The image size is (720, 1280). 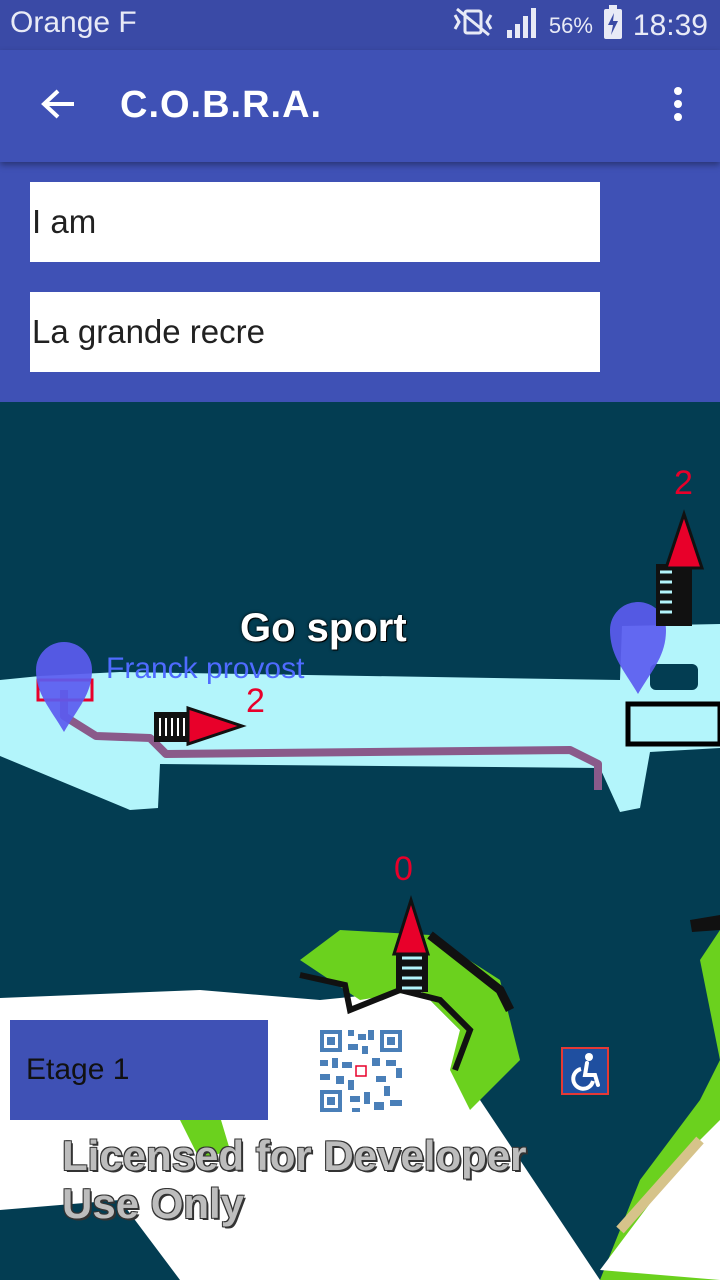 I want to click on qr-code-icon, so click(x=361, y=1071).